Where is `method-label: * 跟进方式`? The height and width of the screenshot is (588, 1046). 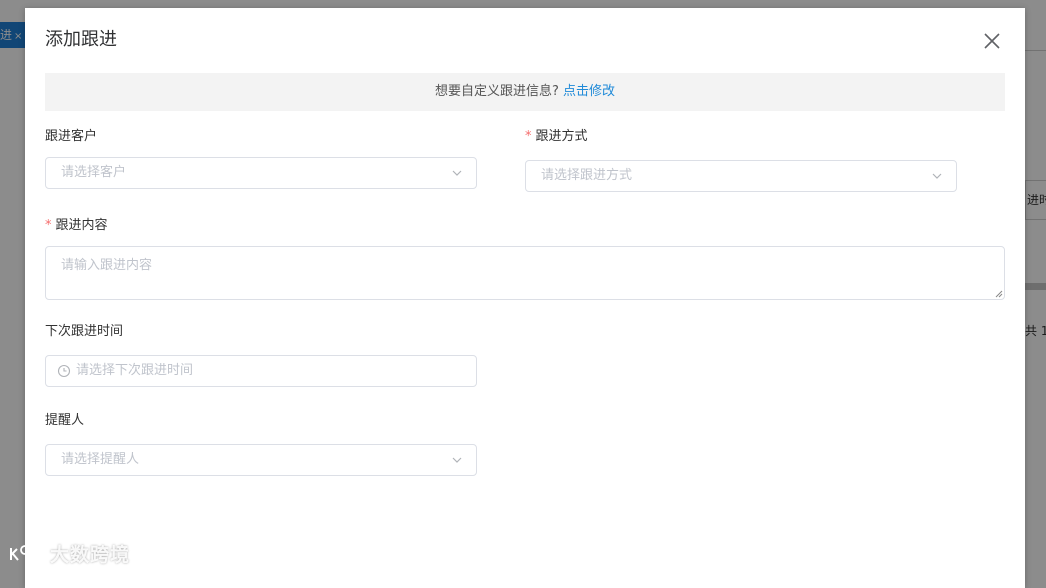
method-label: * 跟进方式 is located at coordinates (556, 137).